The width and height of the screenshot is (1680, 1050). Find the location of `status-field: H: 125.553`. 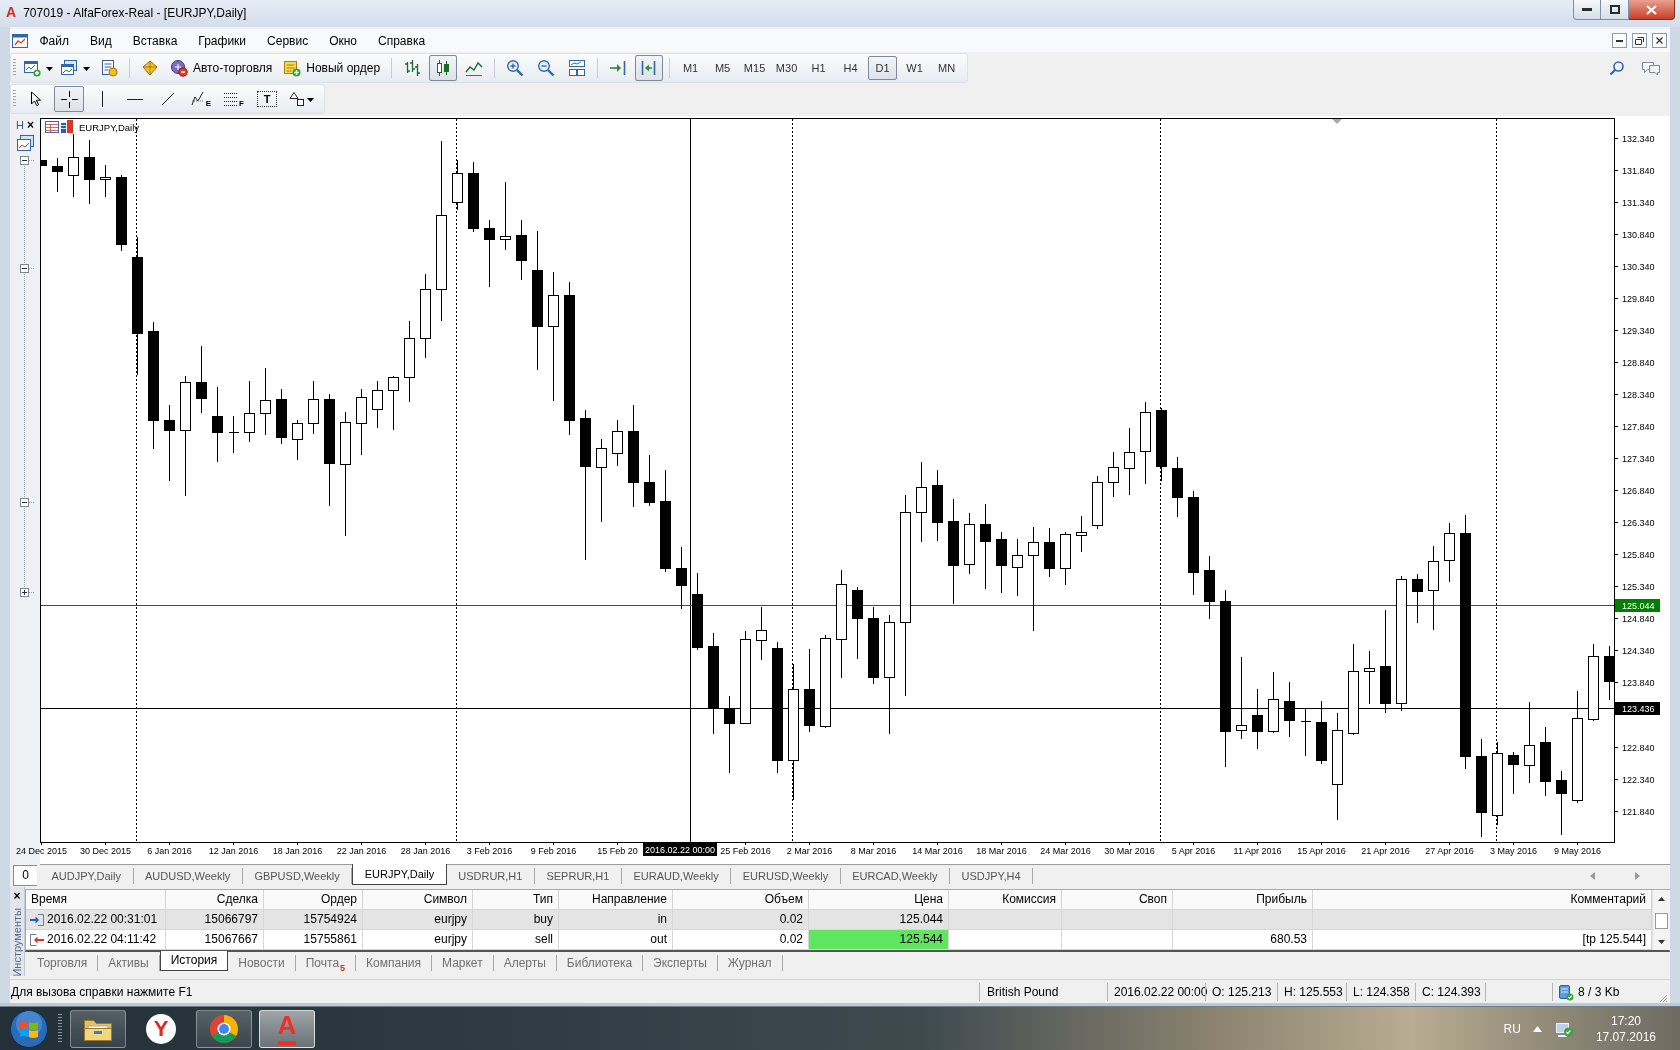

status-field: H: 125.553 is located at coordinates (1311, 992).